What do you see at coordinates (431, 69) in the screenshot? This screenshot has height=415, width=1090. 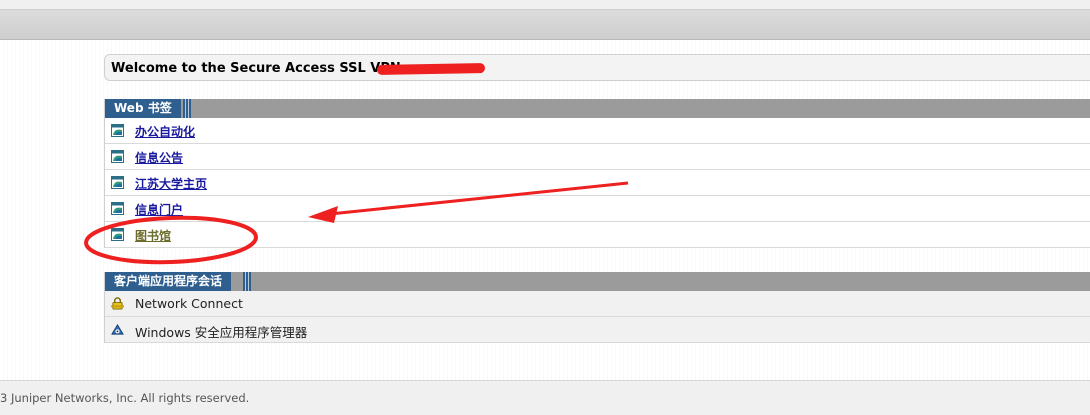 I see `redaction-mark` at bounding box center [431, 69].